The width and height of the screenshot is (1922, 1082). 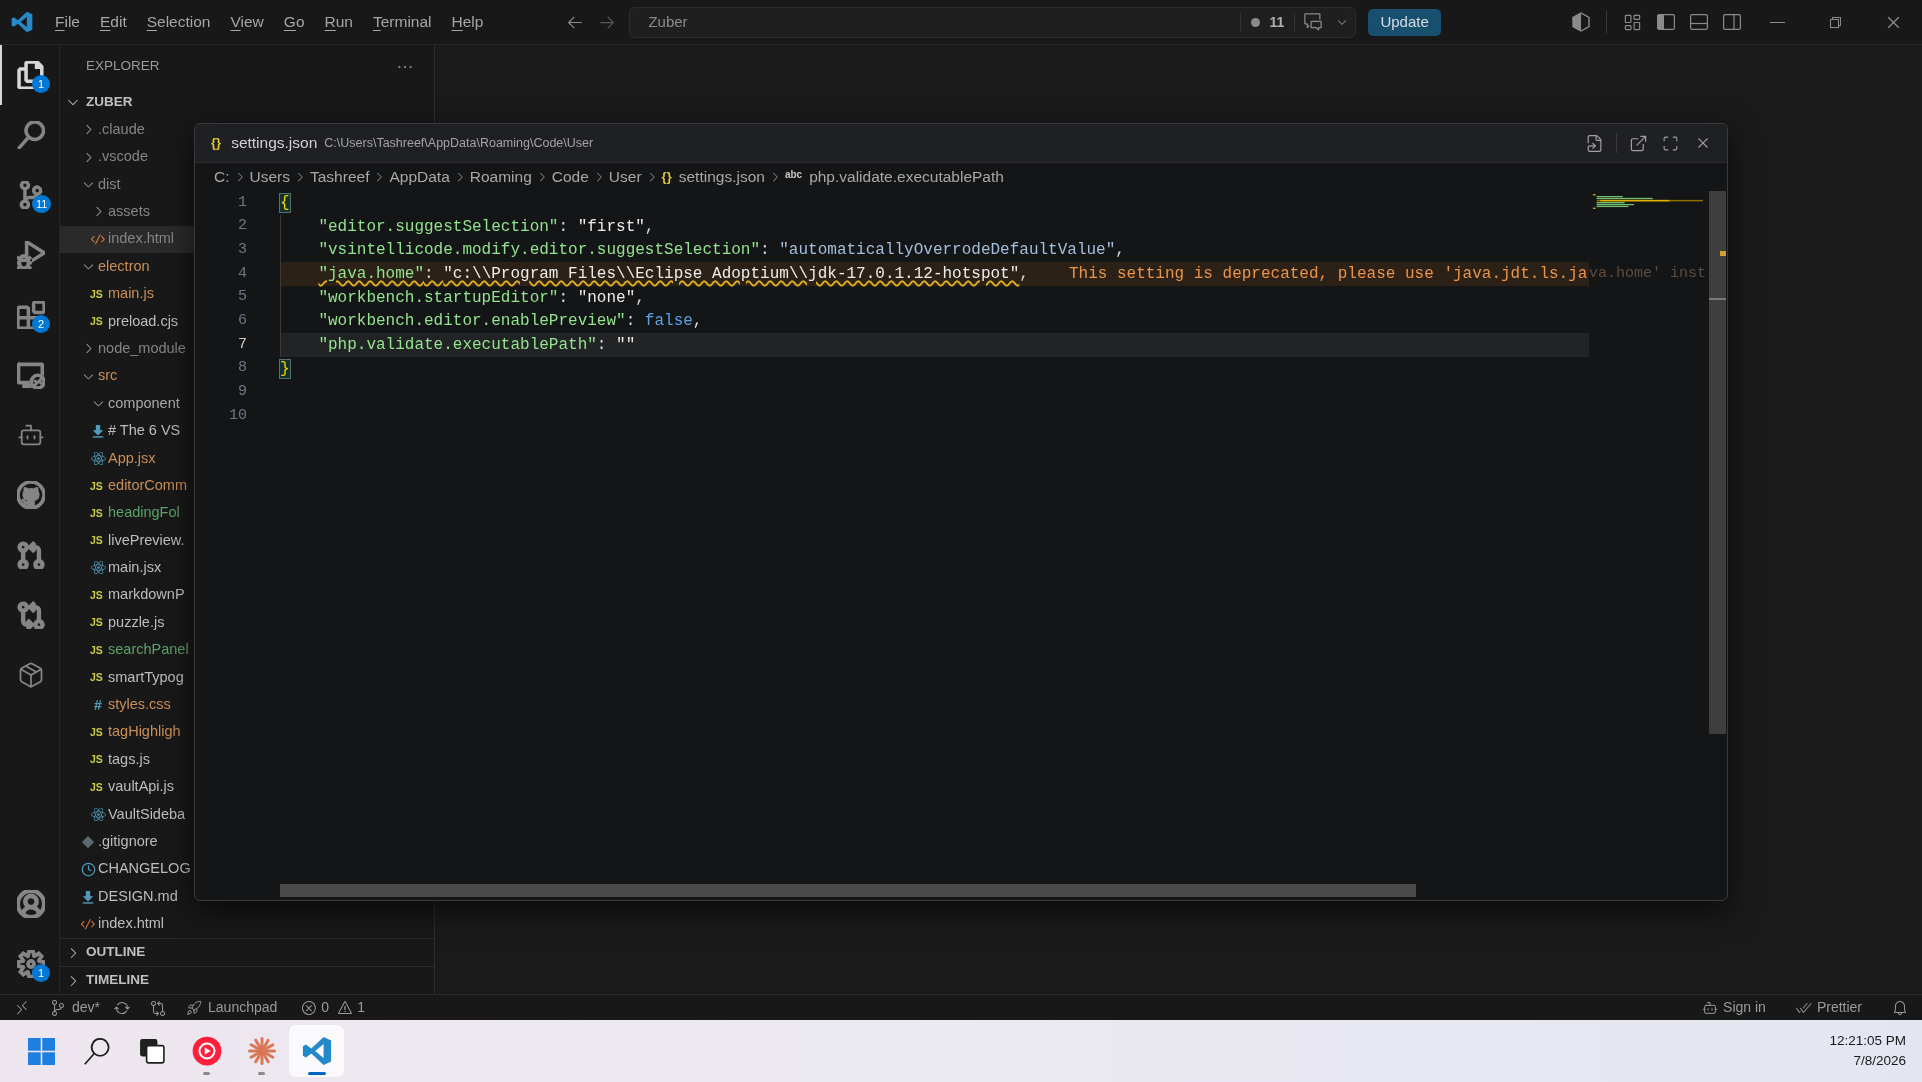 What do you see at coordinates (178, 22) in the screenshot?
I see `menu-item: Selection` at bounding box center [178, 22].